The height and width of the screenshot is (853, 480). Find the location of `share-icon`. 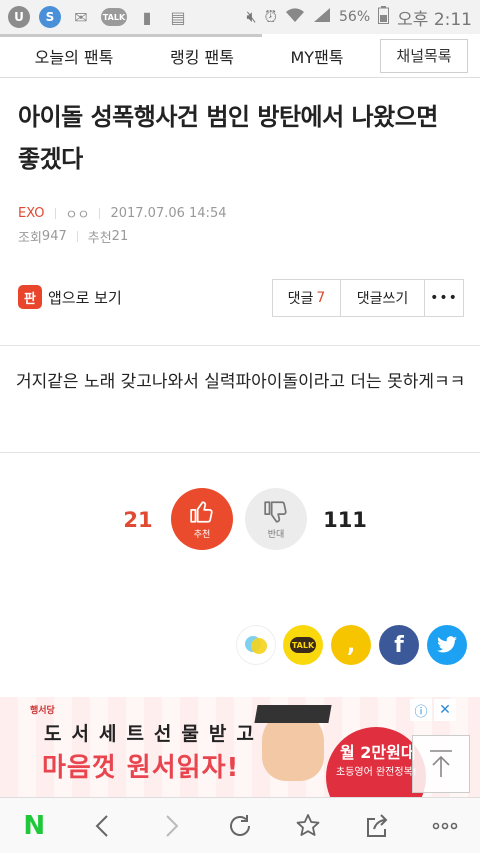

share-icon is located at coordinates (377, 825).